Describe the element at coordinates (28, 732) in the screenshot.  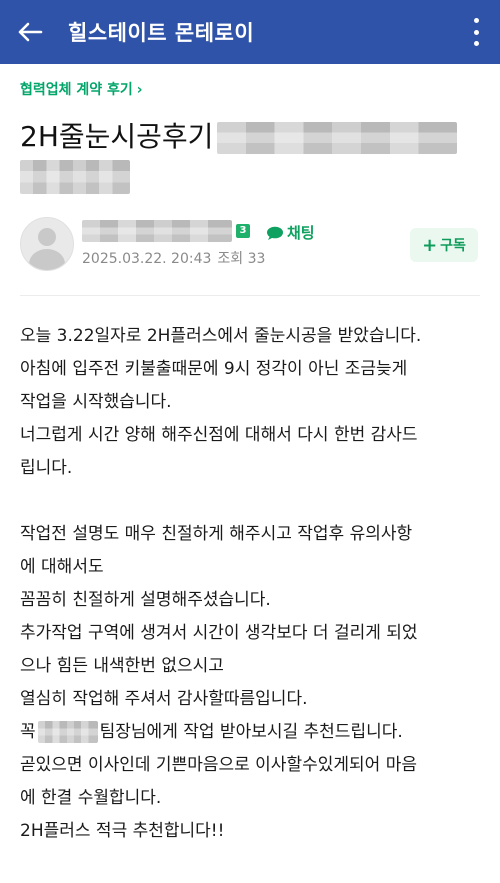
I see `body-text: 꼭` at that location.